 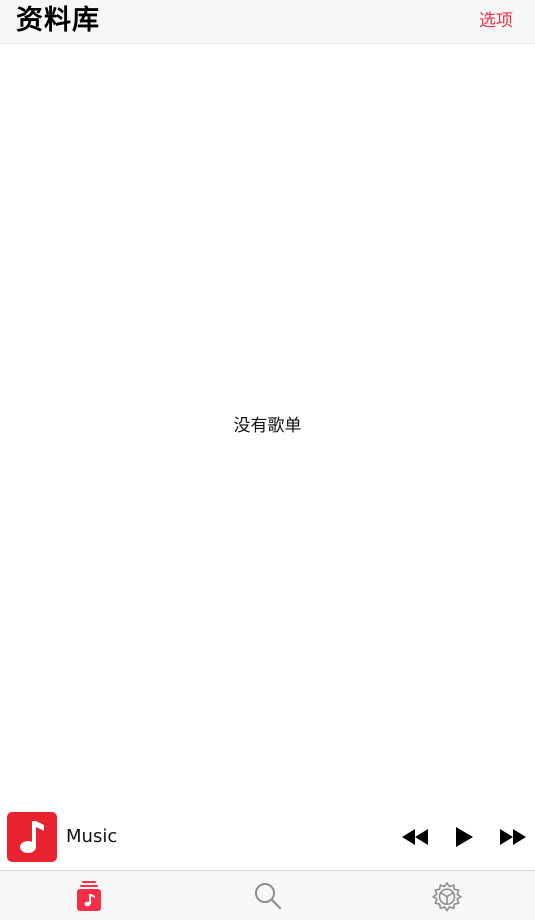 I want to click on tab-bar, so click(x=267, y=895).